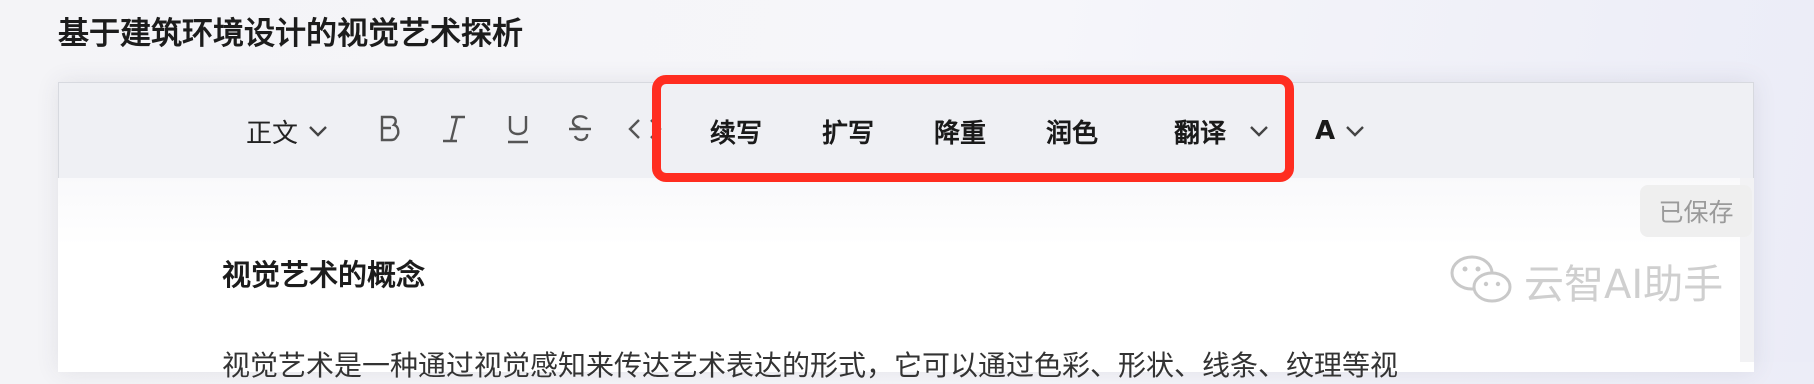 Image resolution: width=1814 pixels, height=384 pixels. Describe the element at coordinates (1325, 131) in the screenshot. I see `font-color-label: A` at that location.